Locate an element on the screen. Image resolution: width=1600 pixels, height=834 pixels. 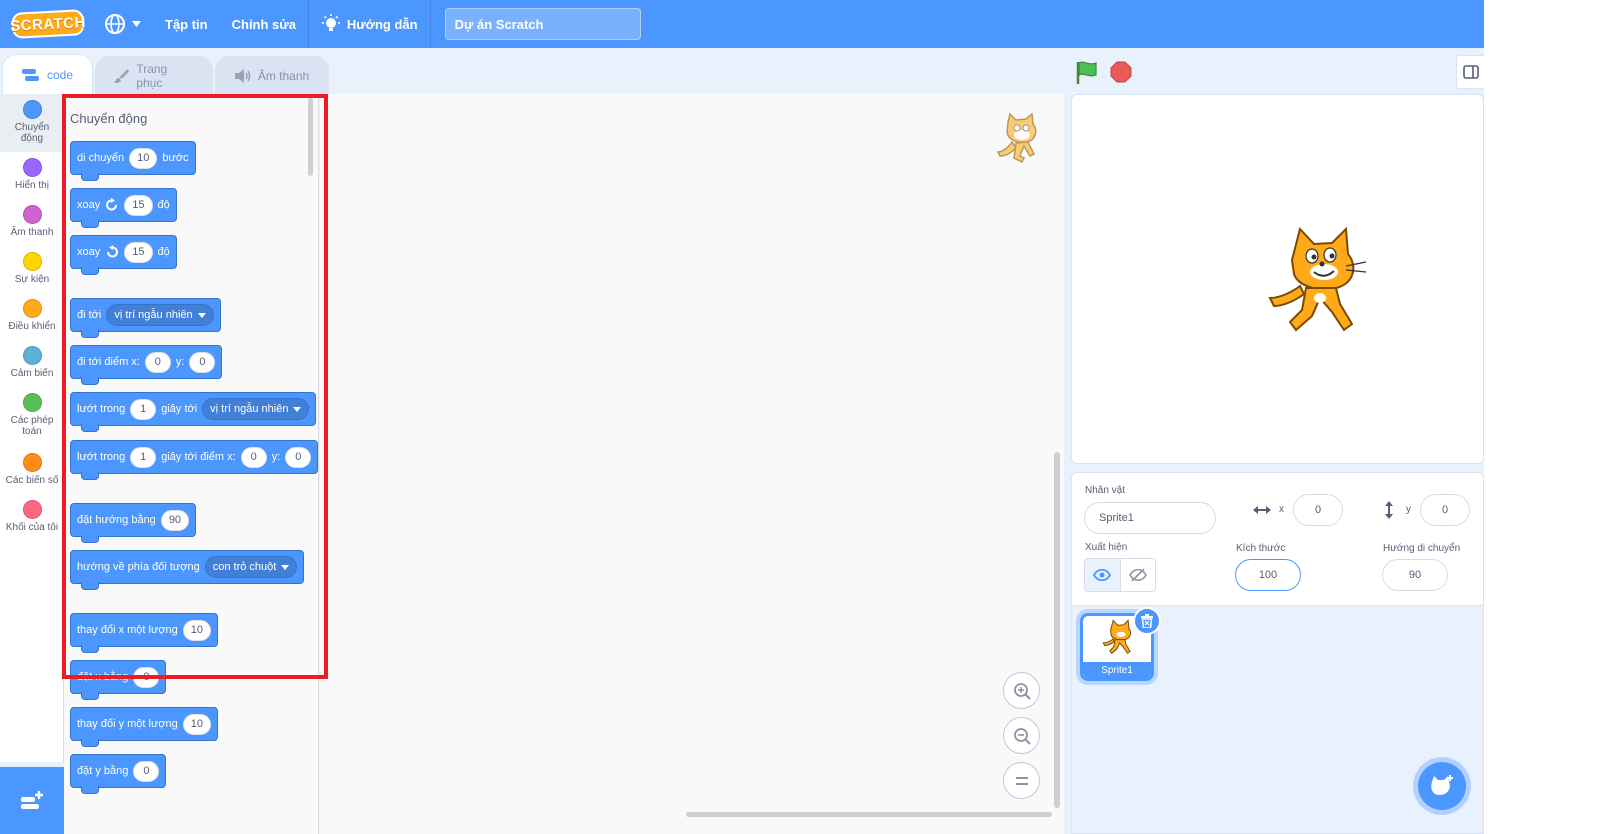
category-label: Khối của tôi is located at coordinates (32, 527).